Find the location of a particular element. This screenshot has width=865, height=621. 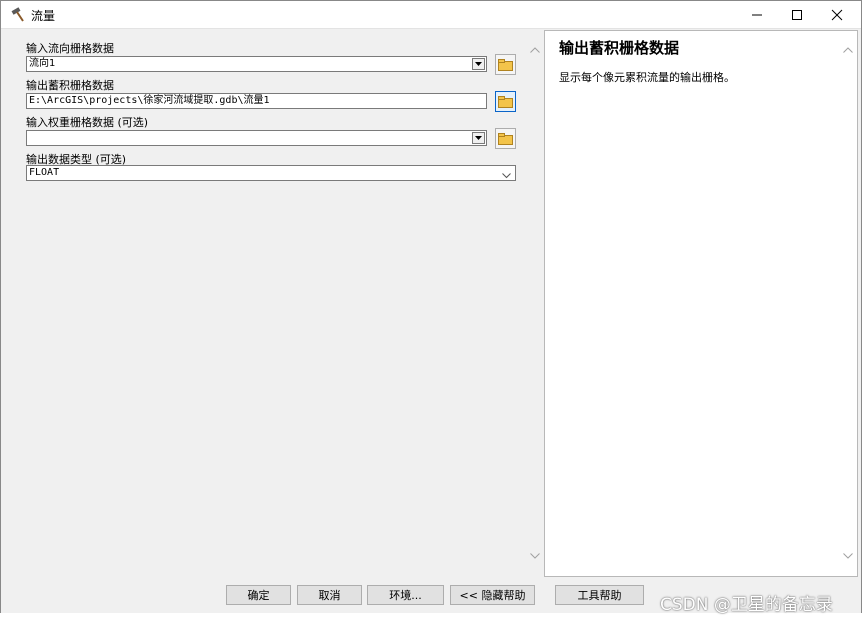

browse-flow-direction-button is located at coordinates (505, 64).